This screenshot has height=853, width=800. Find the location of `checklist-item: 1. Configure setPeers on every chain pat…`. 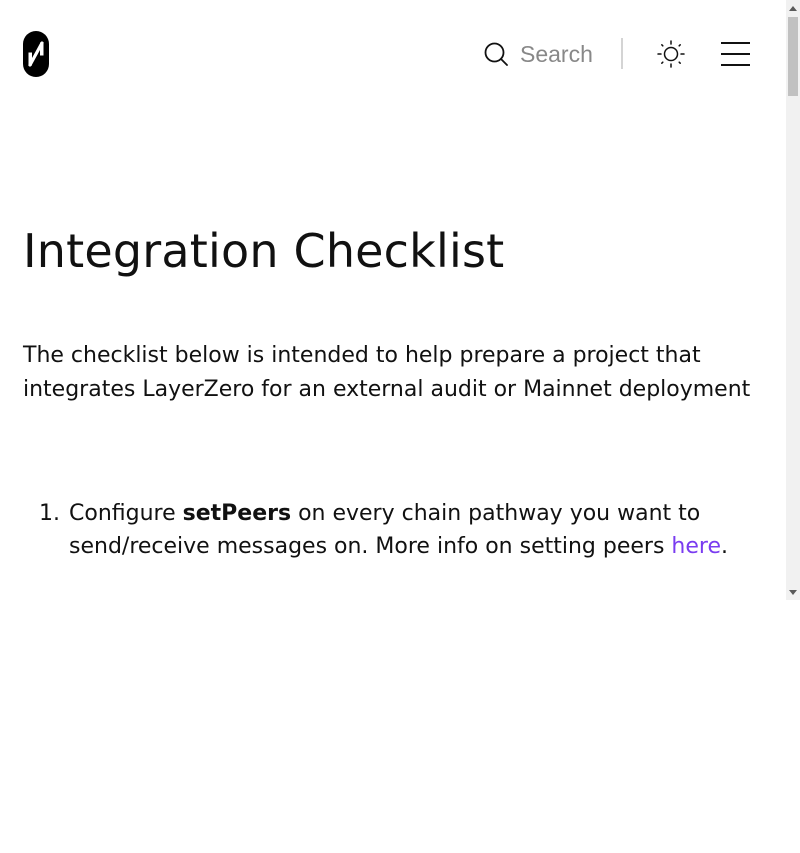

checklist-item: 1. Configure setPeers on every chain pat… is located at coordinates (395, 530).